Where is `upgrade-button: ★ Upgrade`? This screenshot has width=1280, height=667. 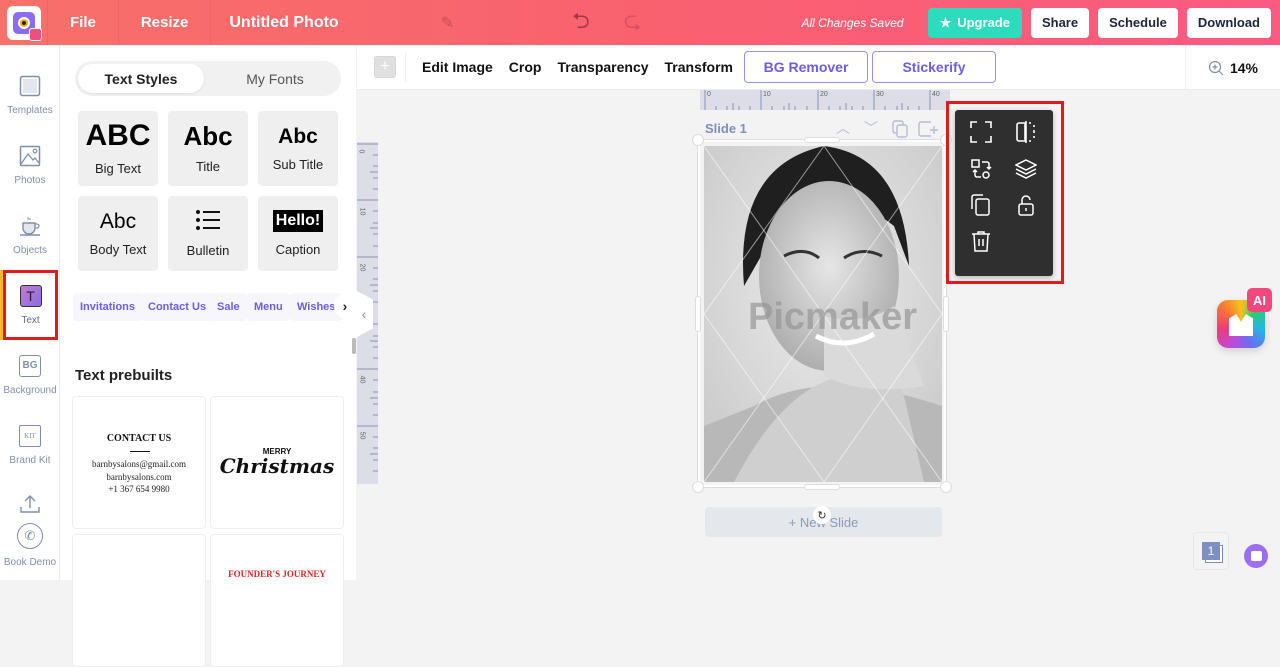 upgrade-button: ★ Upgrade is located at coordinates (974, 22).